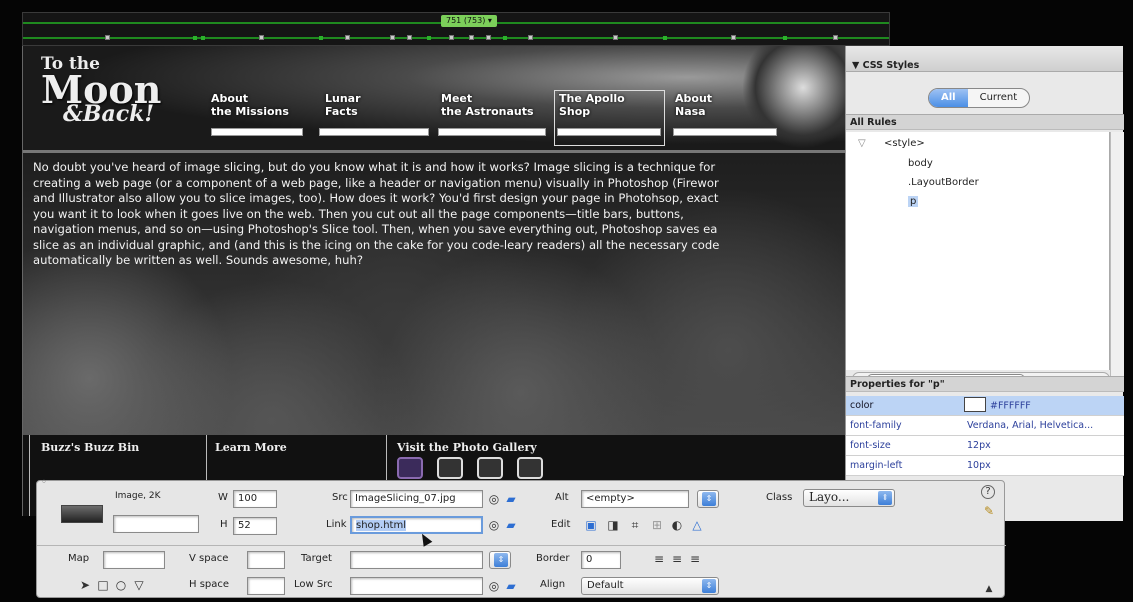 The height and width of the screenshot is (602, 1133). What do you see at coordinates (521, 545) in the screenshot?
I see `inspector-divider` at bounding box center [521, 545].